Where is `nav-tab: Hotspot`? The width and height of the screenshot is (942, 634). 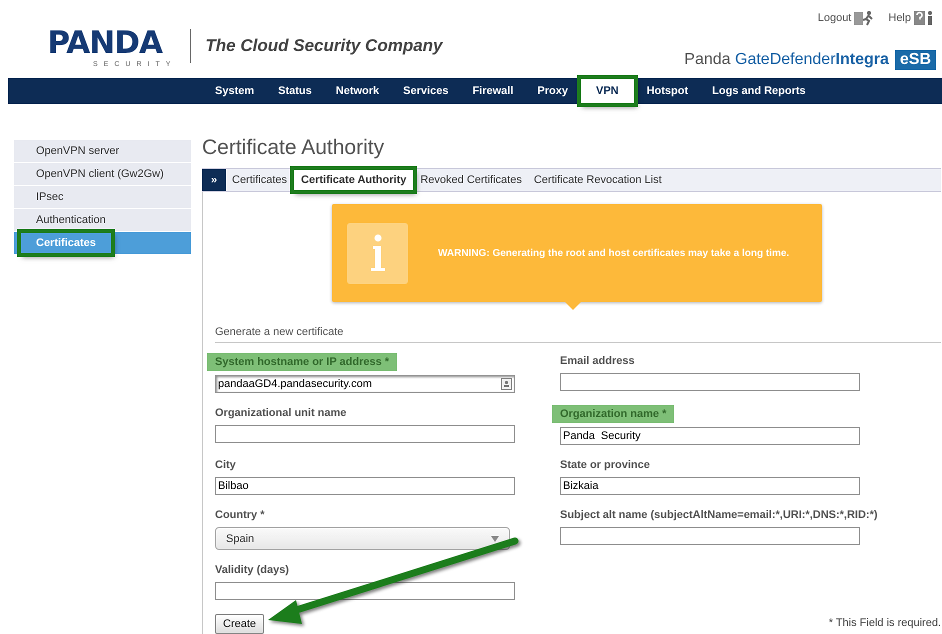
nav-tab: Hotspot is located at coordinates (667, 91).